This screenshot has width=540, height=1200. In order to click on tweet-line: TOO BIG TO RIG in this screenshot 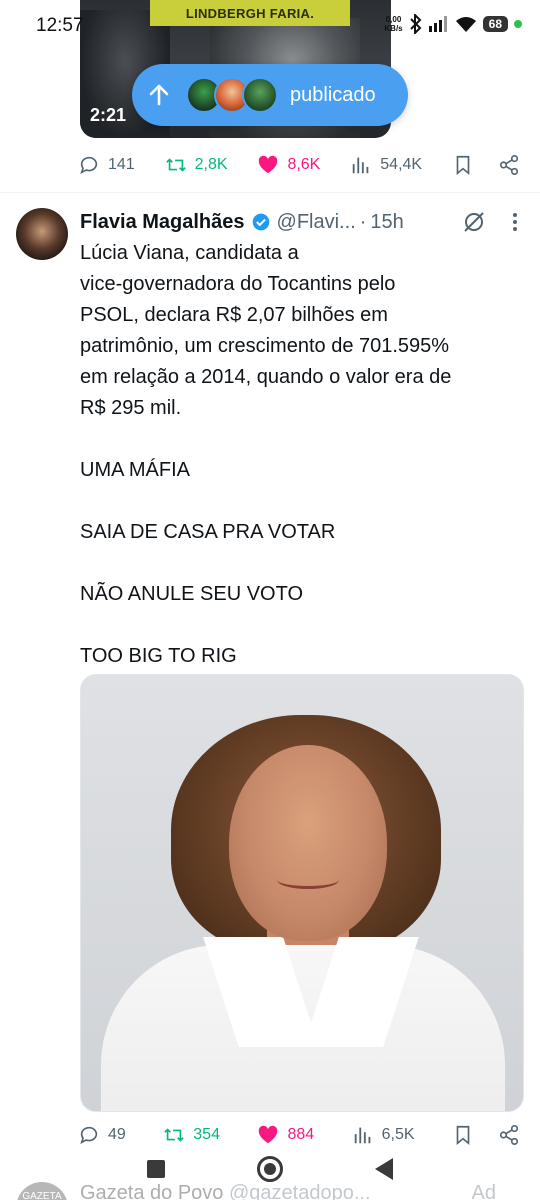, I will do `click(158, 656)`.